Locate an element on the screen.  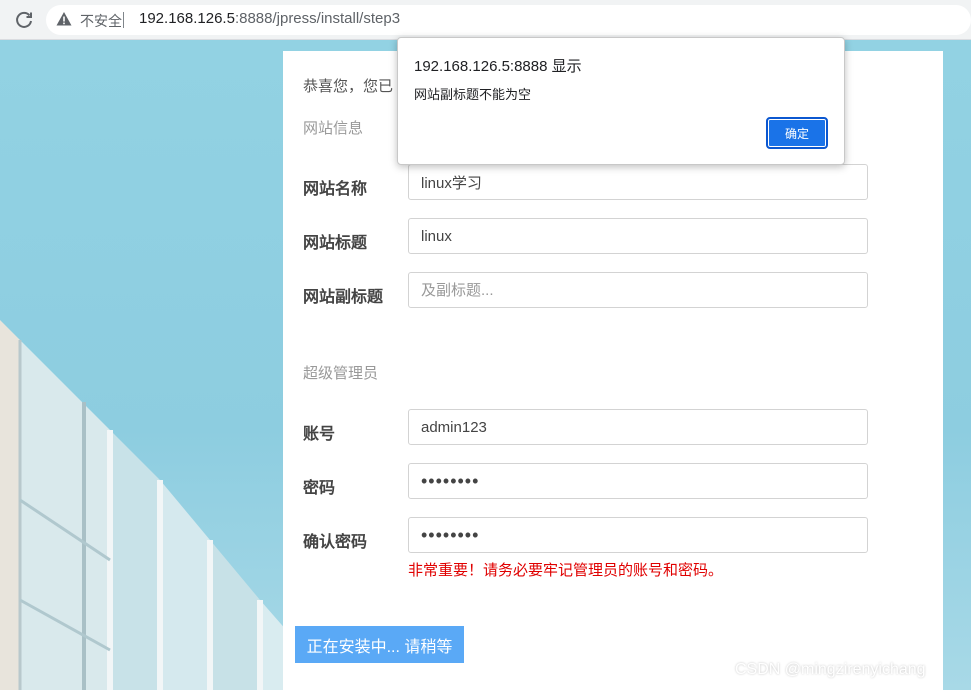
account-input is located at coordinates (638, 427).